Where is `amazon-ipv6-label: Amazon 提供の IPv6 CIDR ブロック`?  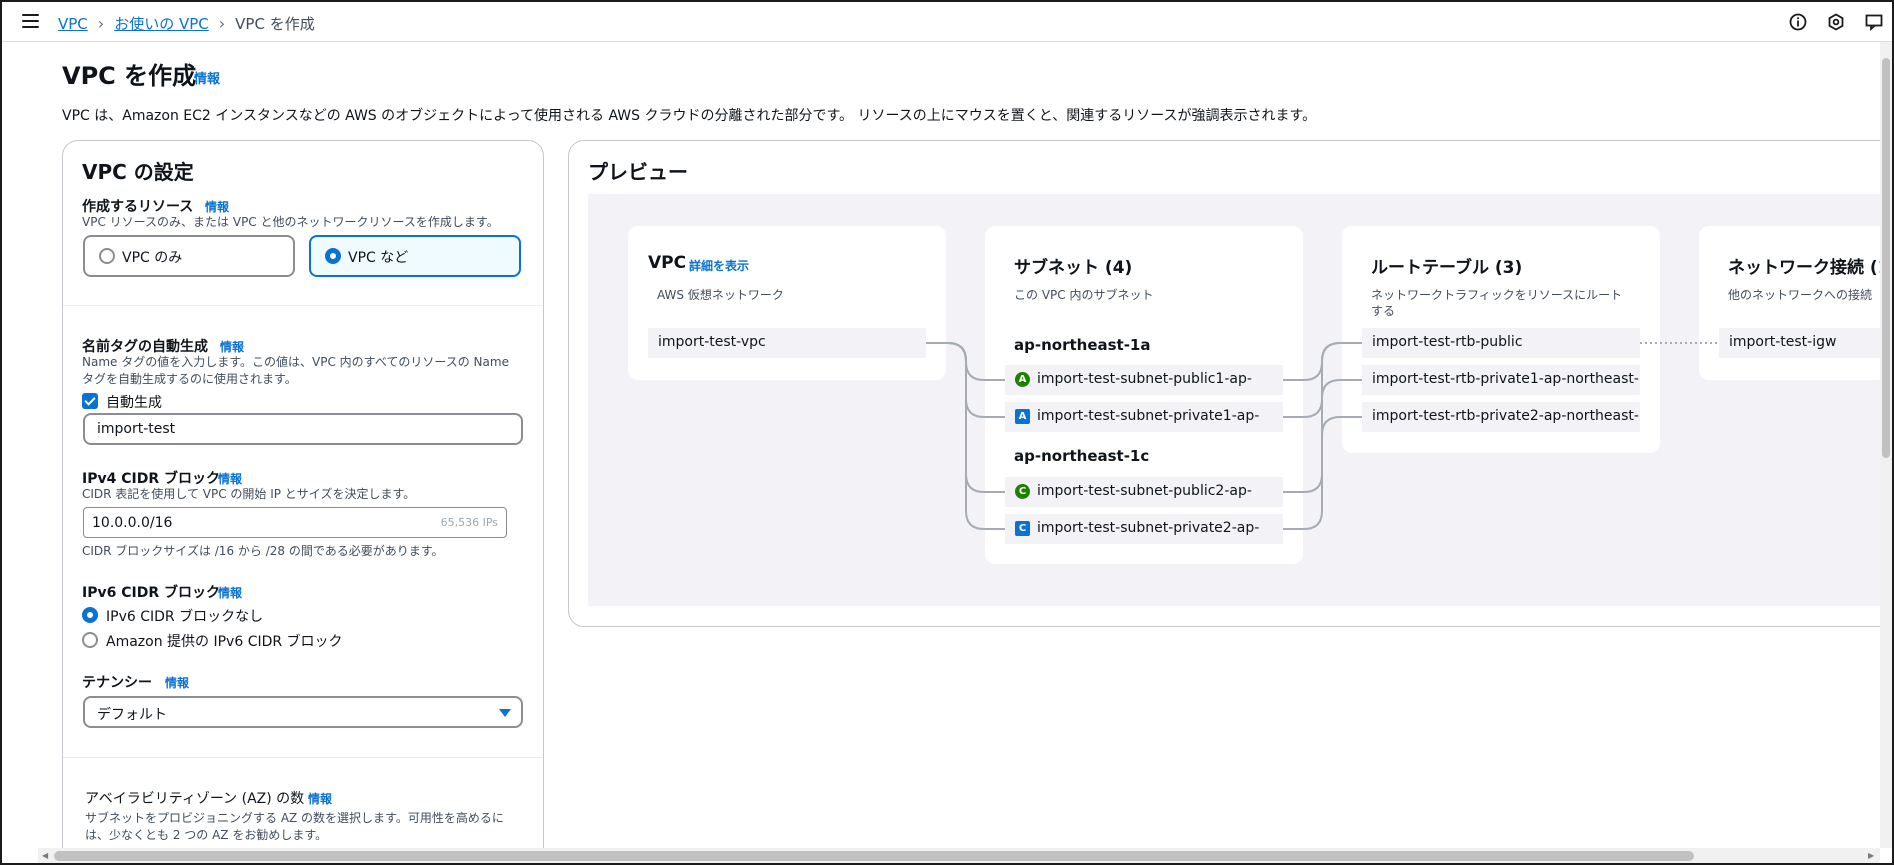
amazon-ipv6-label: Amazon 提供の IPv6 CIDR ブロック is located at coordinates (224, 642).